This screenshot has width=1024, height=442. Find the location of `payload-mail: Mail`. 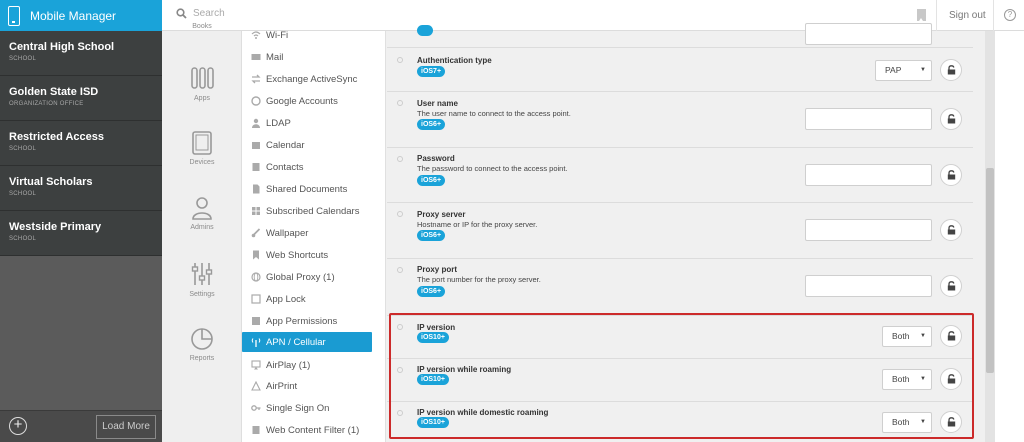

payload-mail: Mail is located at coordinates (314, 57).